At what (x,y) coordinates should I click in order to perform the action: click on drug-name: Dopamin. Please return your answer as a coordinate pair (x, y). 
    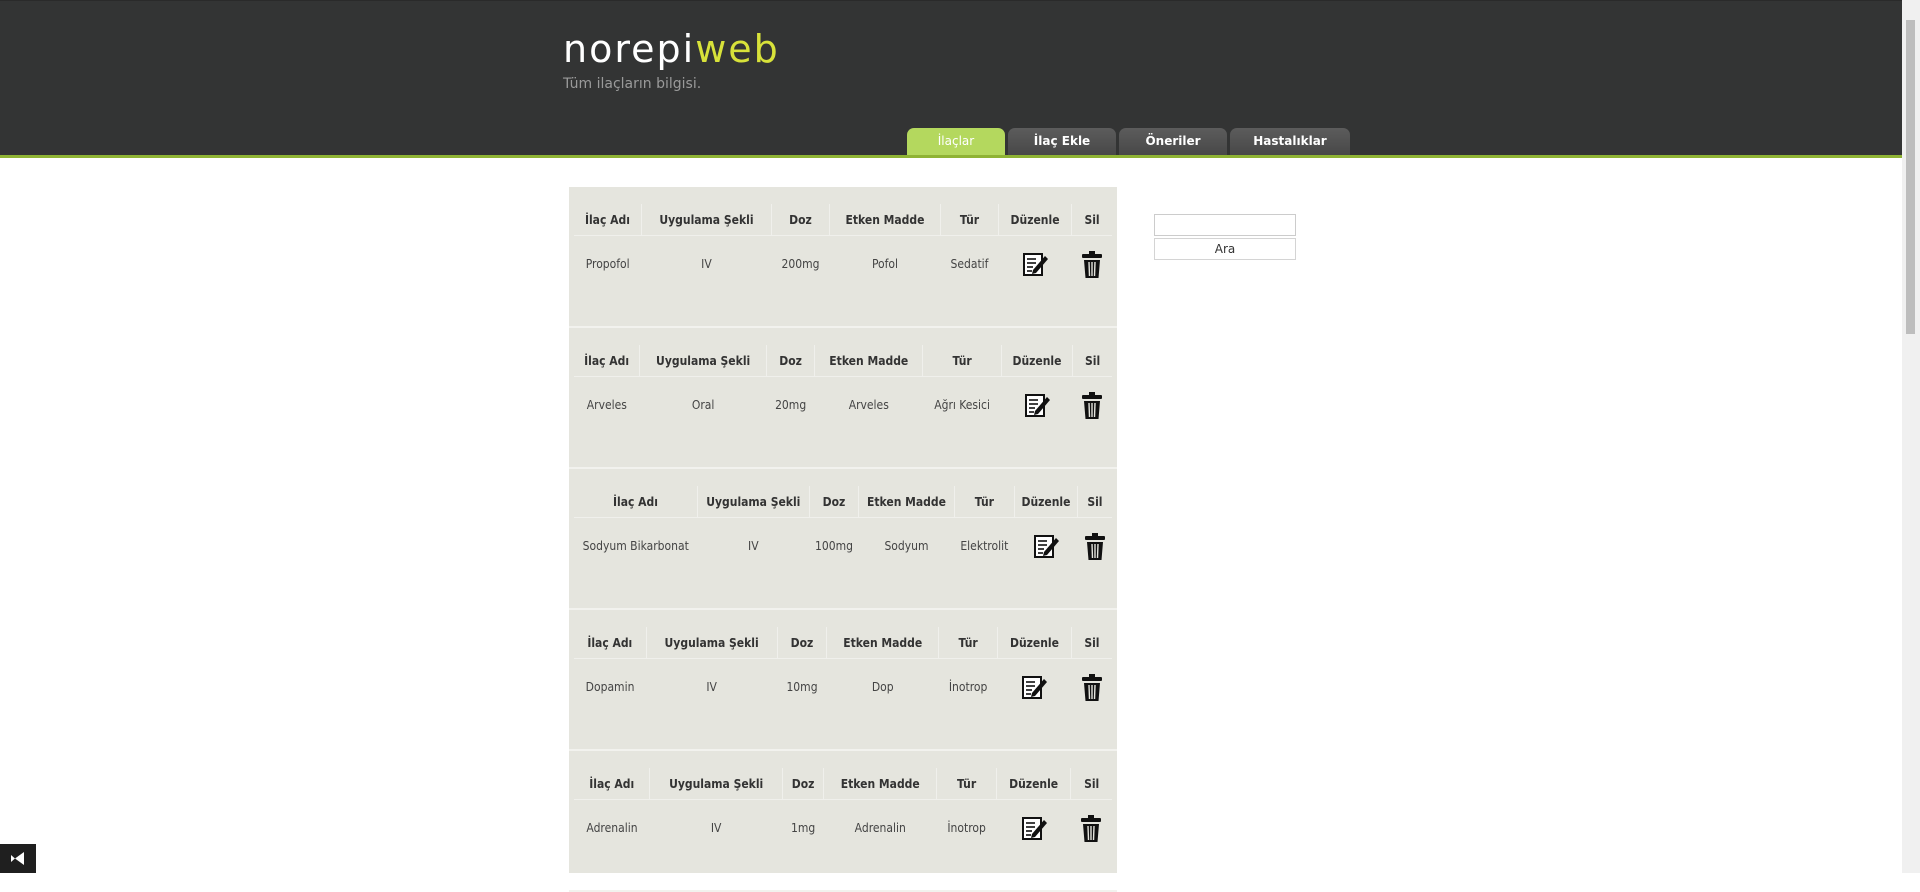
    Looking at the image, I should click on (610, 687).